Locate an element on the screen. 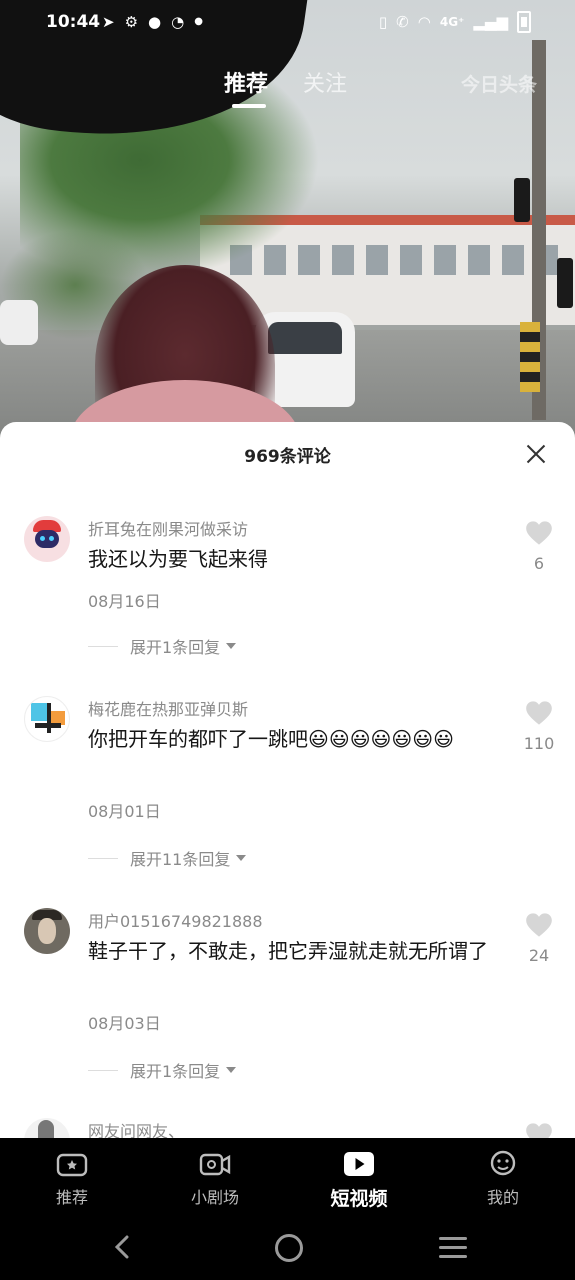 The image size is (575, 1280). battery-icon is located at coordinates (524, 22).